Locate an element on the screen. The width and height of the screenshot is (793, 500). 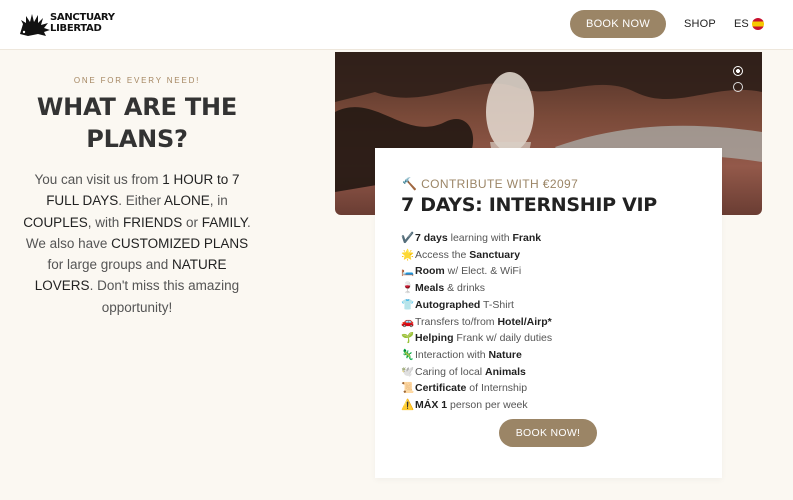
plan-feature-item: 📜Certificate of Internship is located at coordinates (476, 388).